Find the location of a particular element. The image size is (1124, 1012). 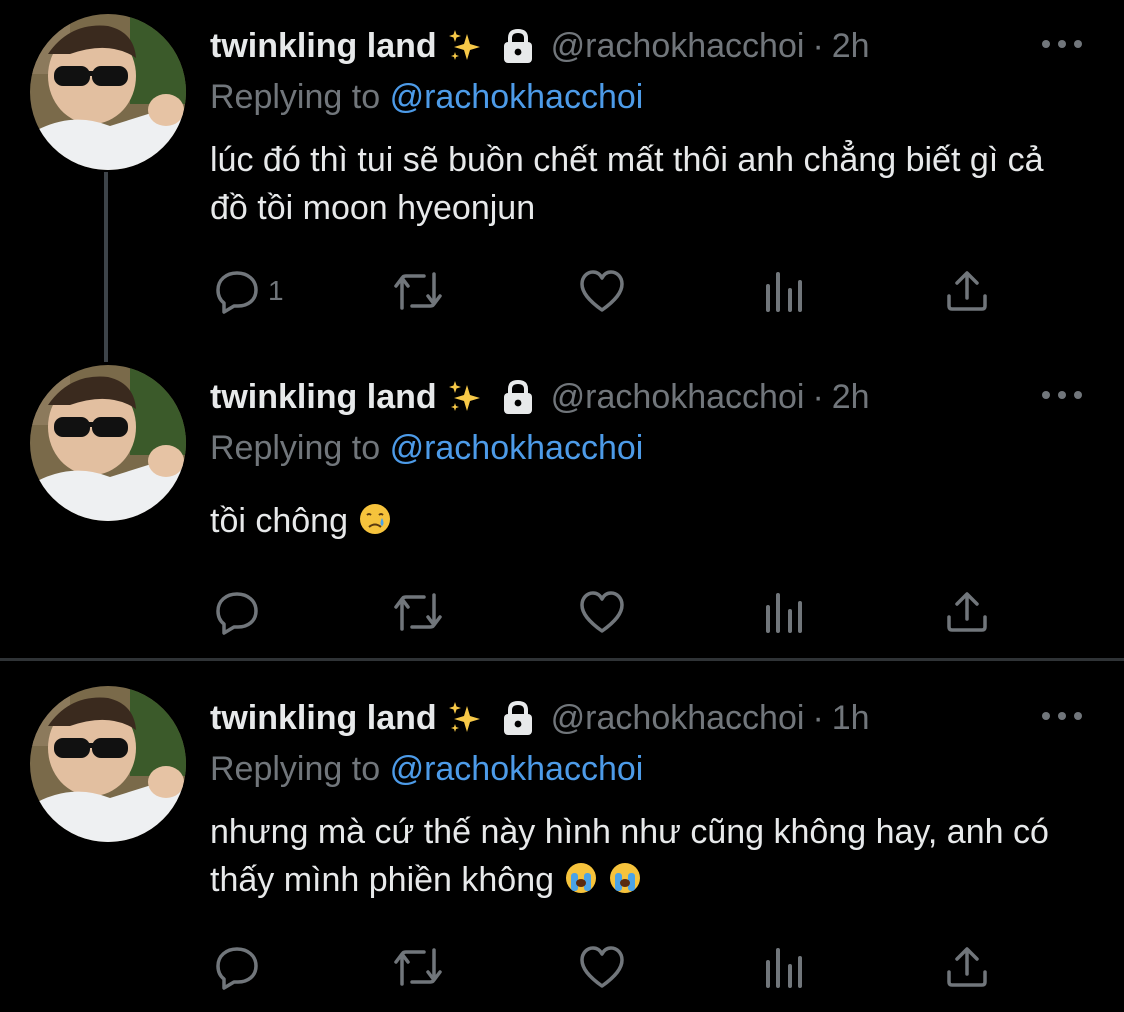

reply-button: 1 is located at coordinates (249, 291).